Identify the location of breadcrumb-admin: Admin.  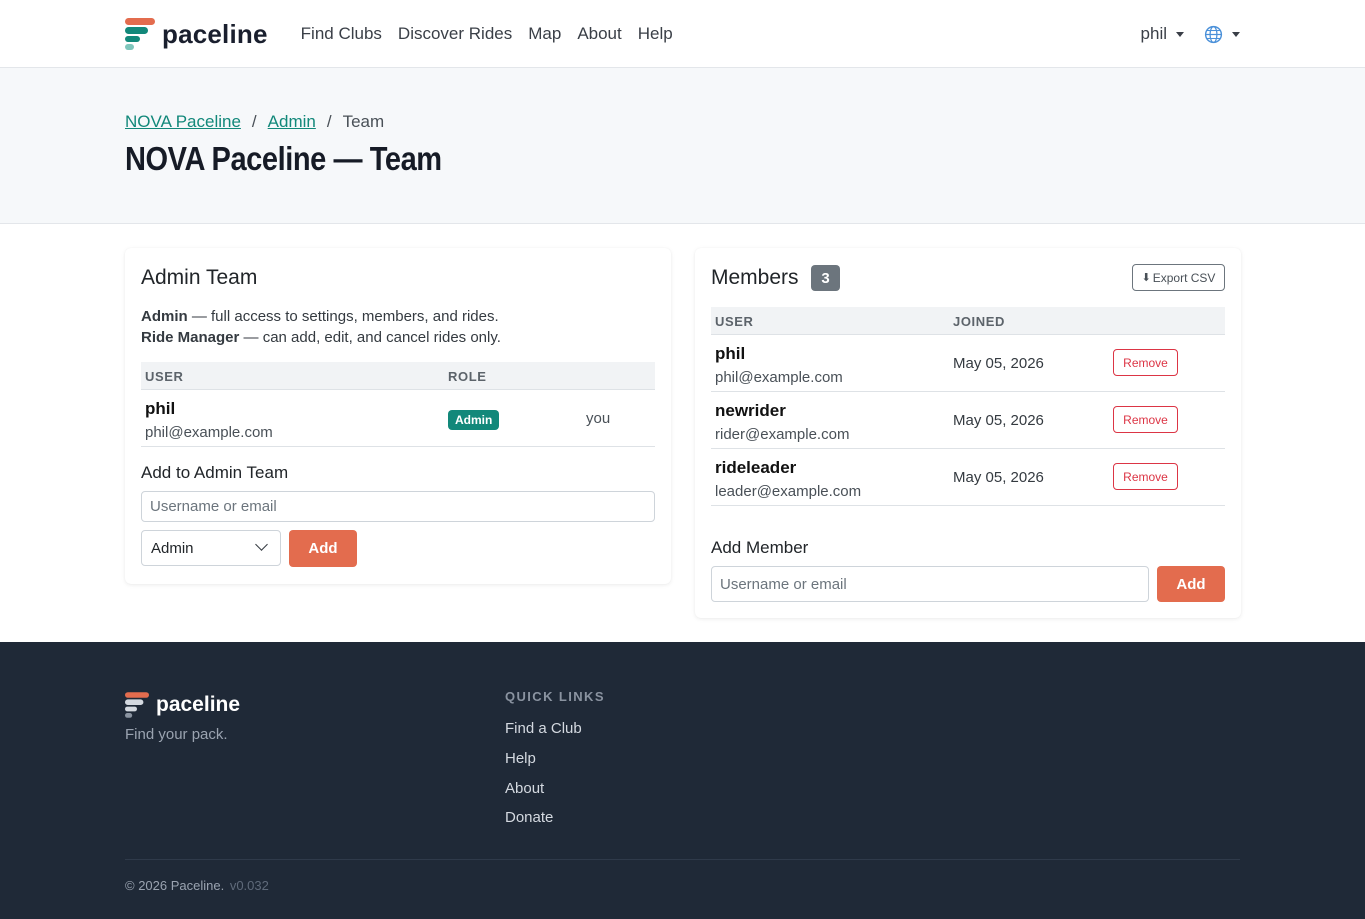
(292, 122).